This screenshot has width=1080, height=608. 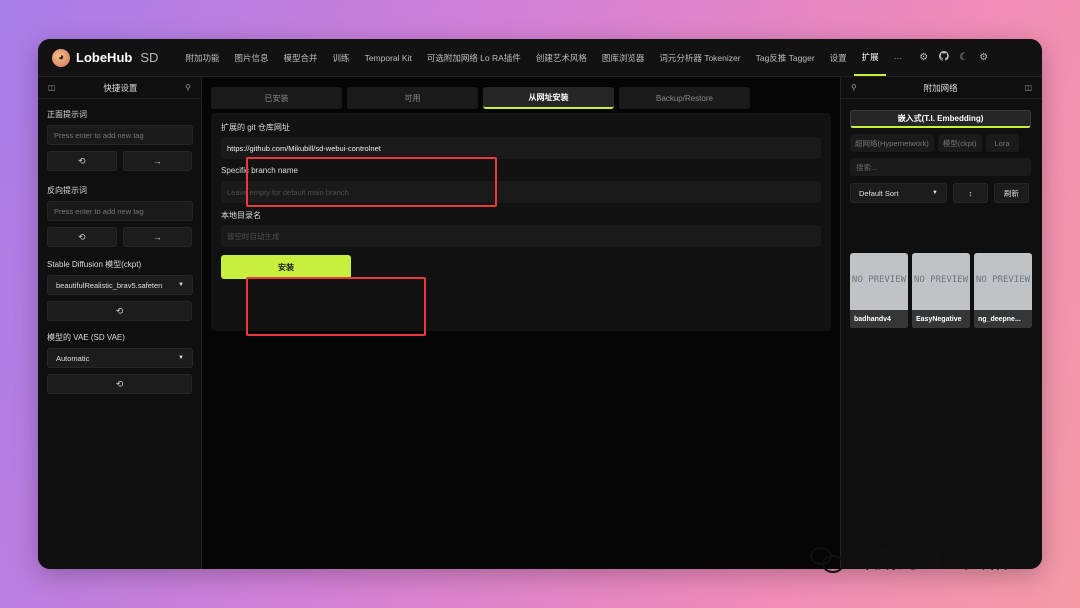 I want to click on sort-controls: Default Sort ▼ ↕ 刷新, so click(x=939, y=193).